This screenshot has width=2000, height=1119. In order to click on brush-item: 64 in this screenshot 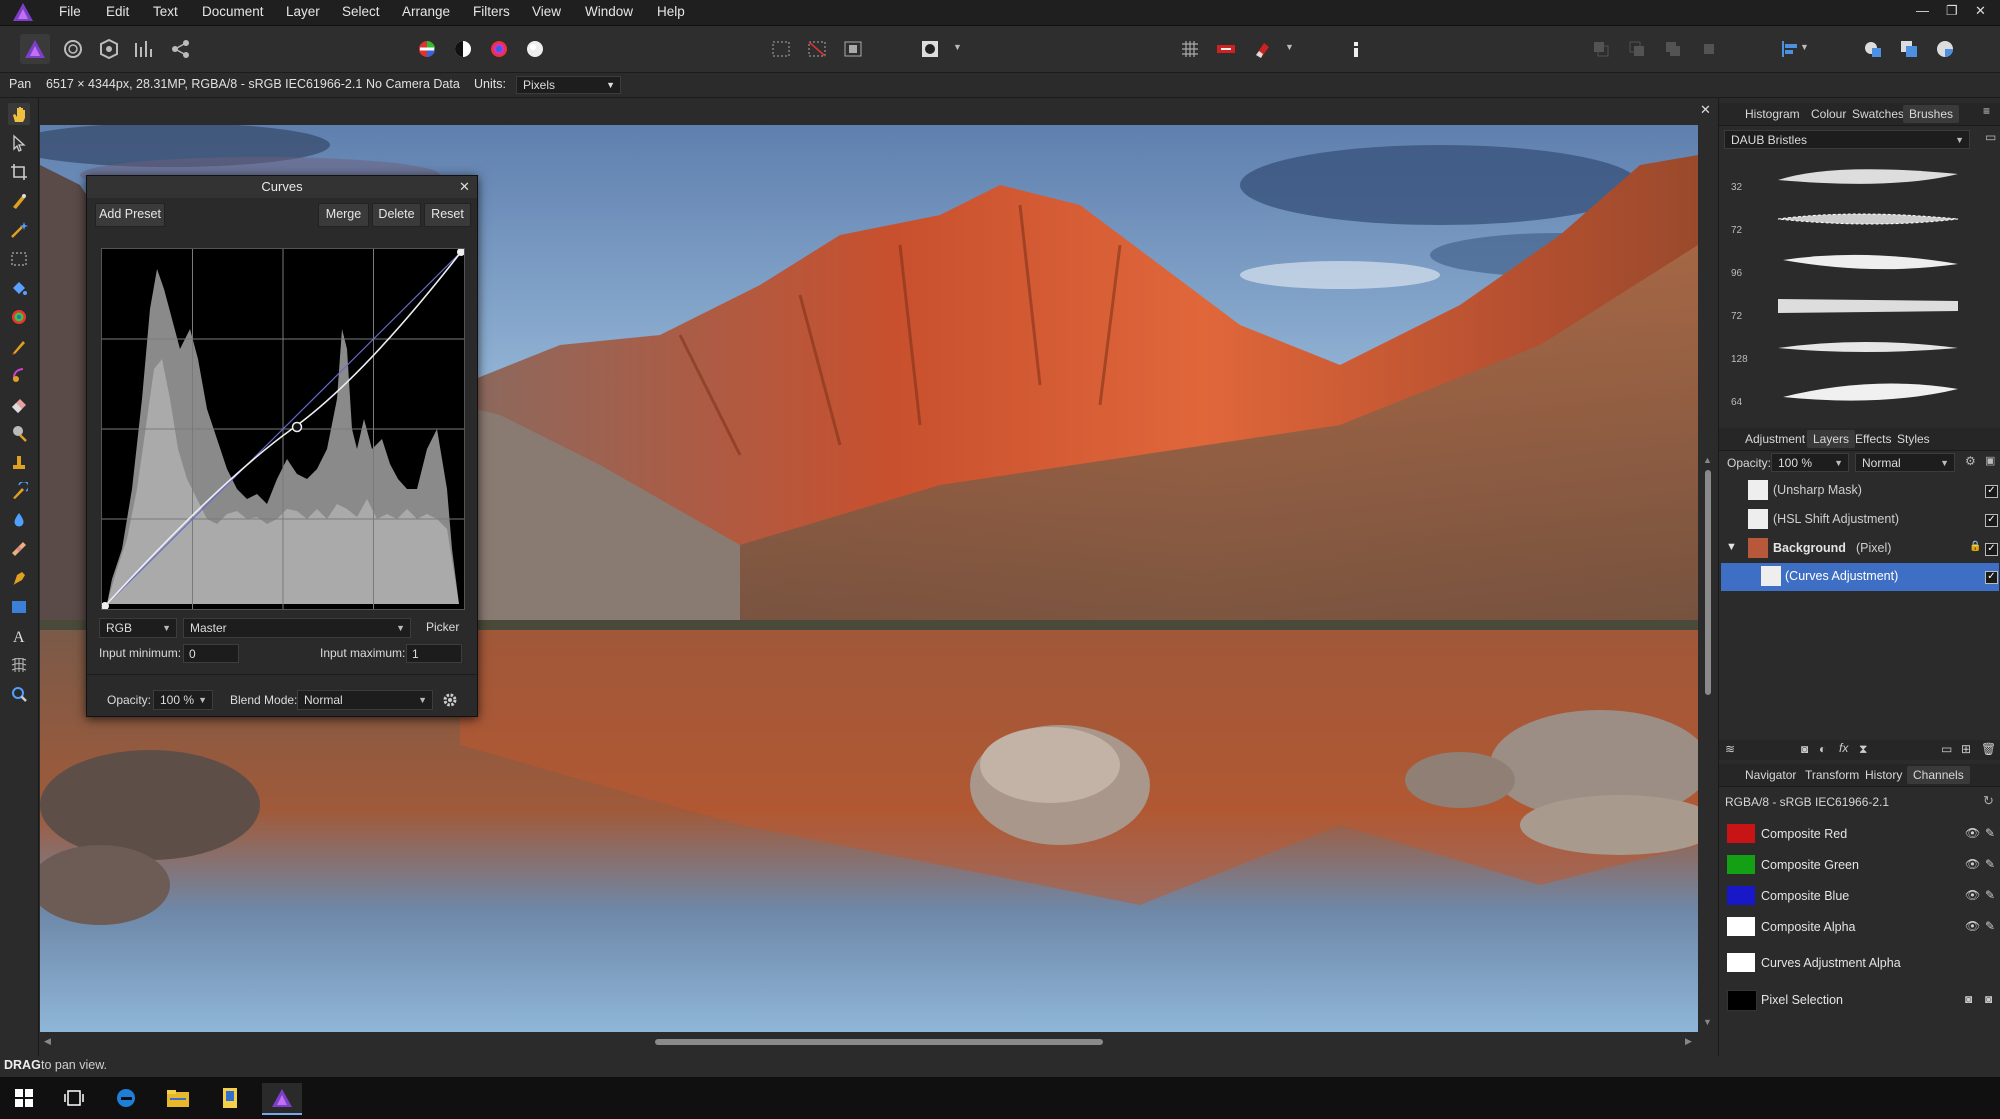, I will do `click(1855, 392)`.